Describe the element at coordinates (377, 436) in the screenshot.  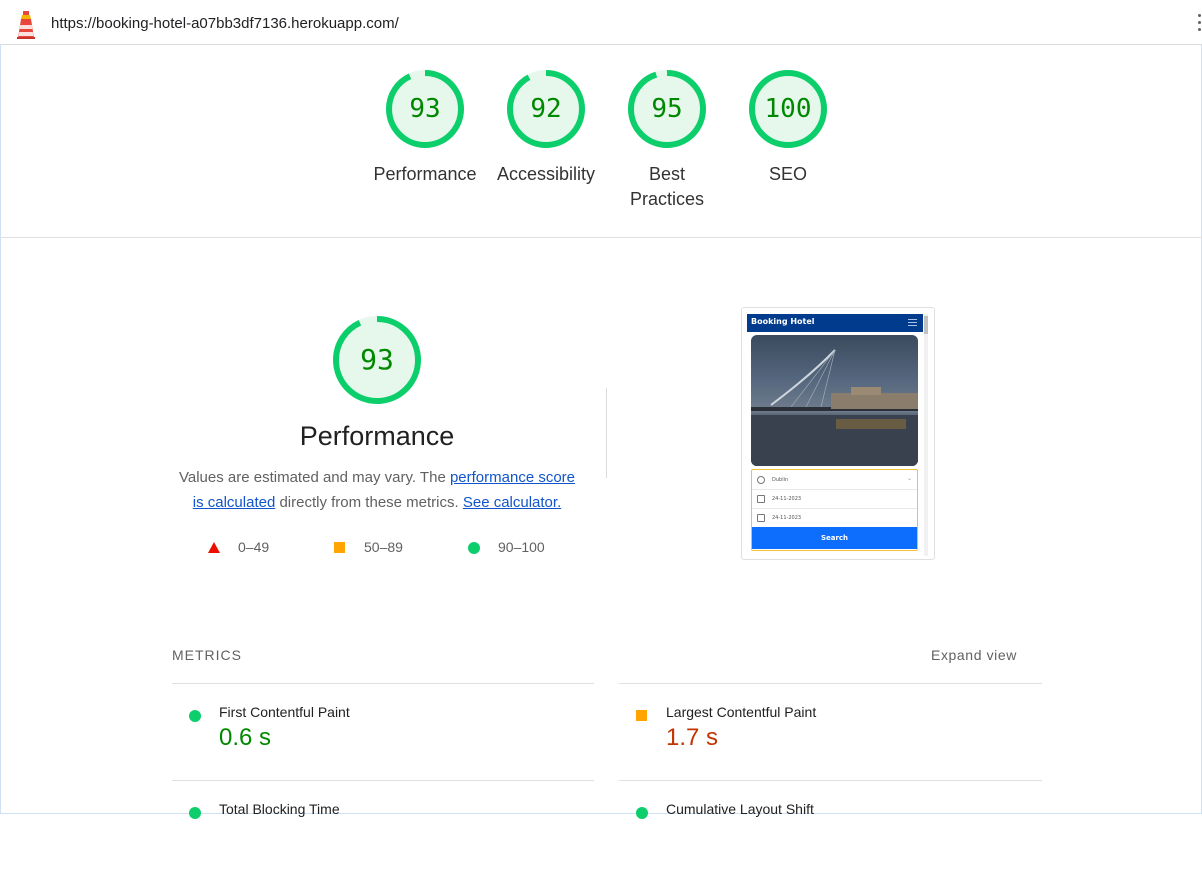
I see `performance-title: Performance` at that location.